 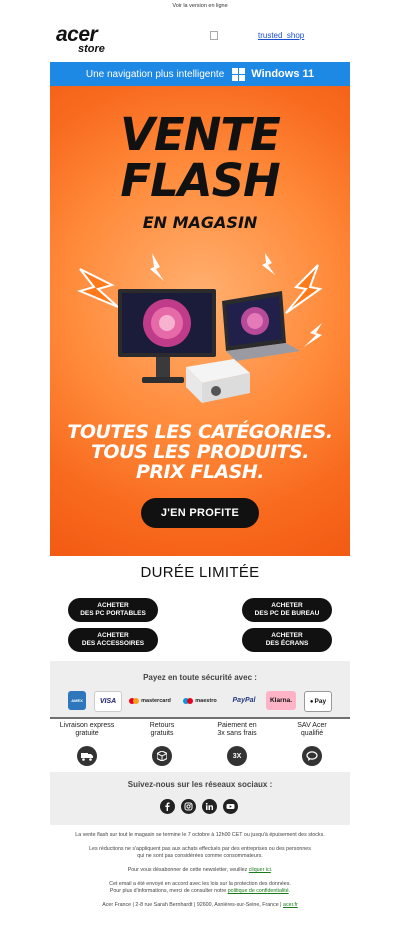 What do you see at coordinates (155, 74) in the screenshot?
I see `windows-banner-text: Une navigation plus intelligente` at bounding box center [155, 74].